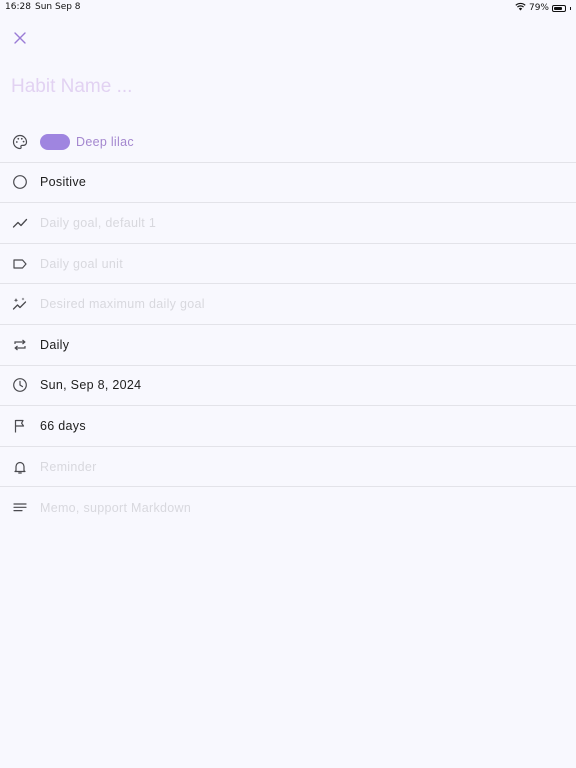 This screenshot has height=768, width=576. What do you see at coordinates (20, 182) in the screenshot?
I see `circle-icon` at bounding box center [20, 182].